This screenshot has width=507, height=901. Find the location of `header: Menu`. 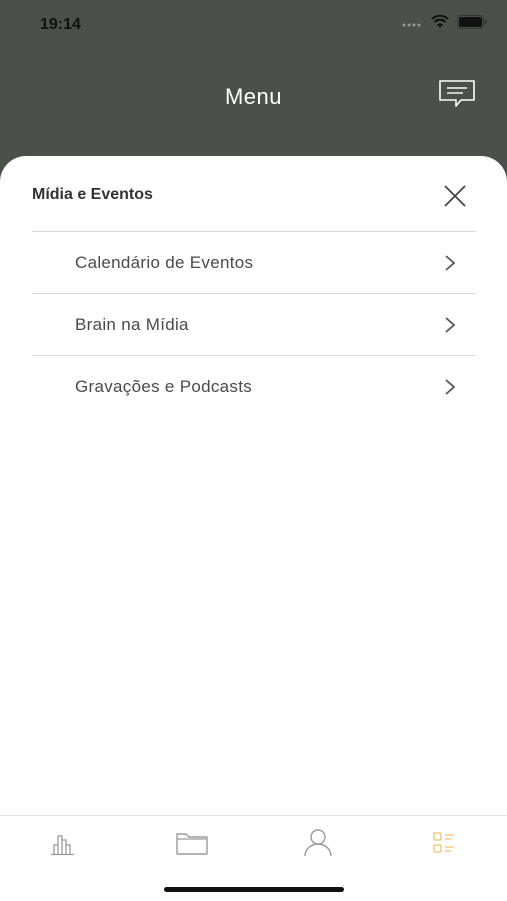

header: Menu is located at coordinates (253, 107).